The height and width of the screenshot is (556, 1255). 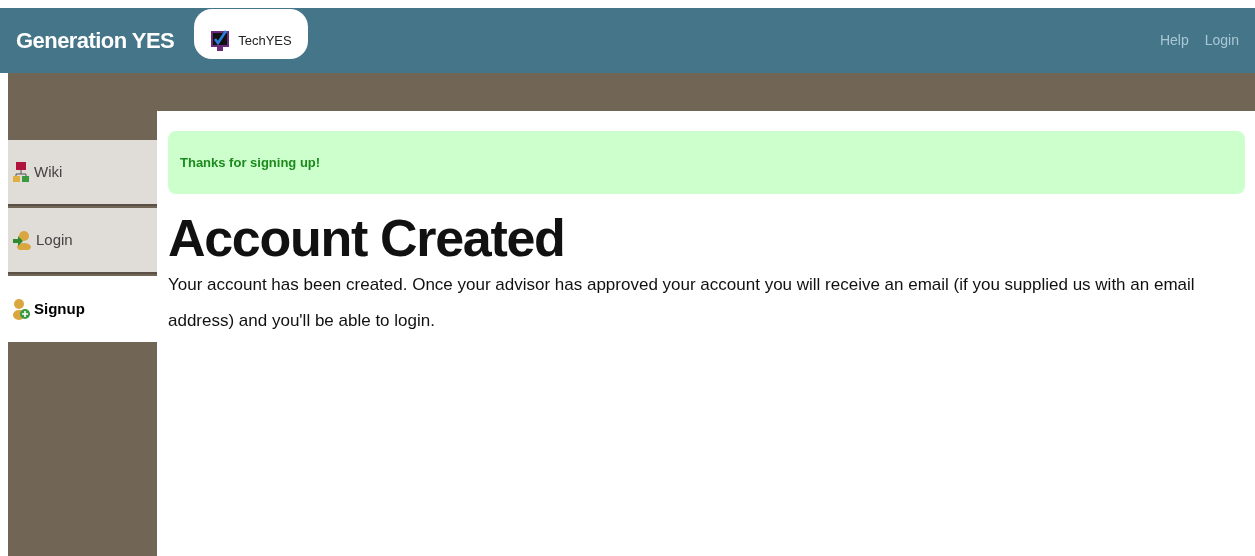 I want to click on page-heading: Account Created, so click(x=367, y=238).